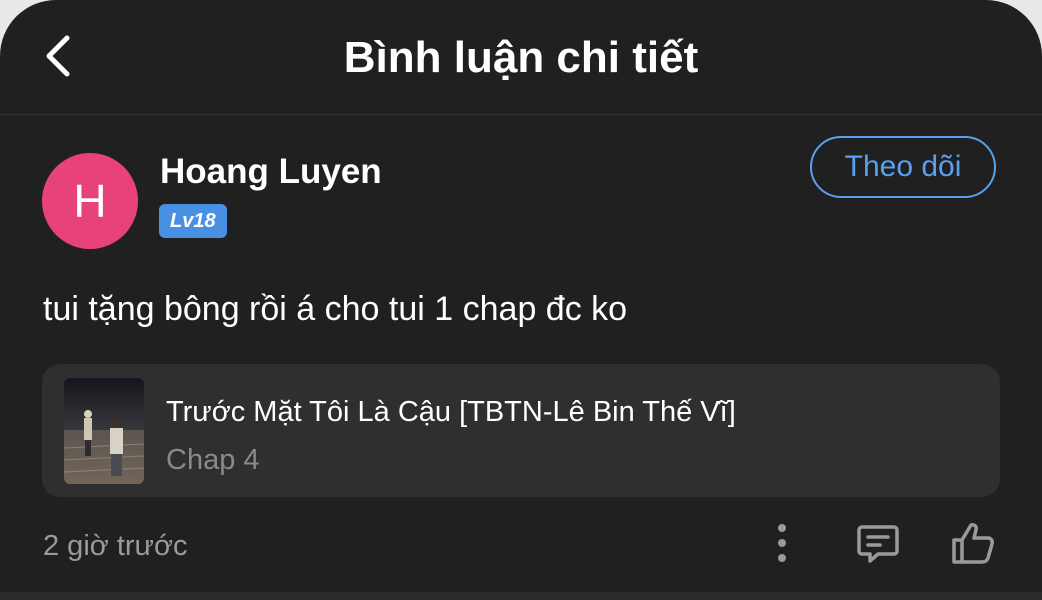  I want to click on more-vertical-icon, so click(782, 543).